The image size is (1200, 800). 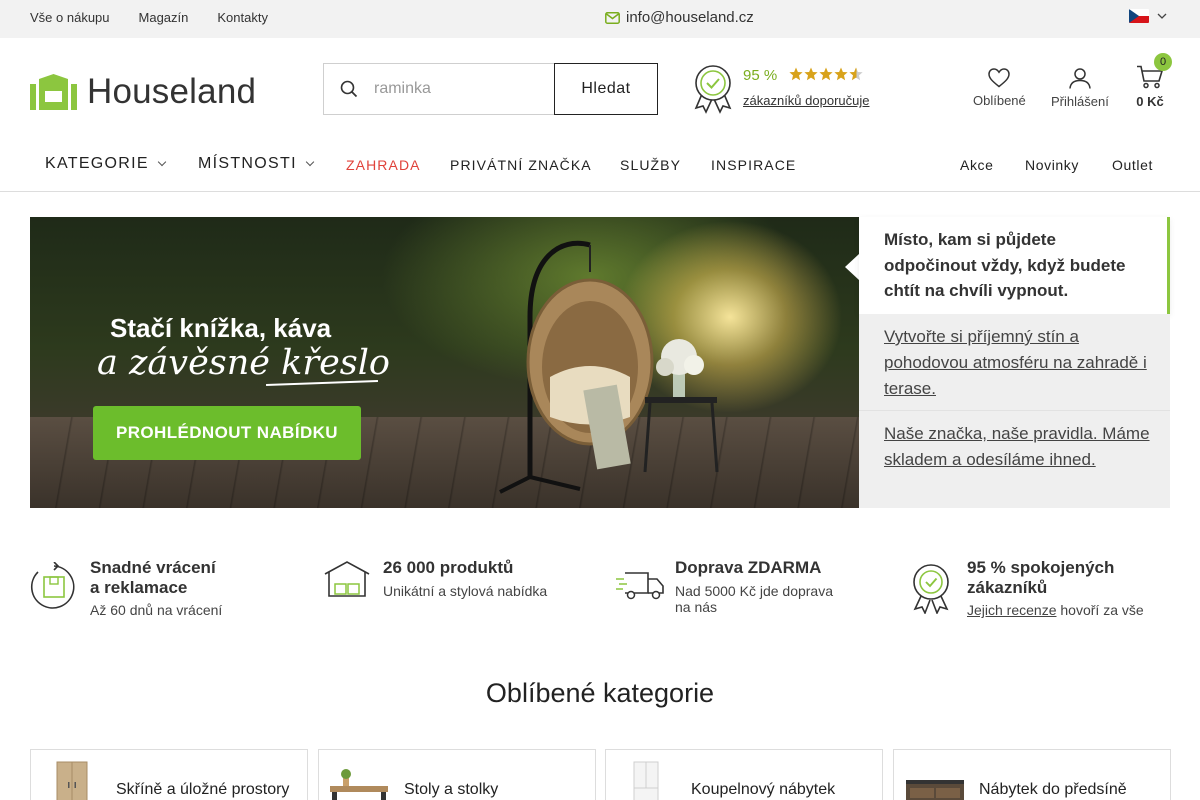 What do you see at coordinates (1053, 789) in the screenshot?
I see `category-label: Nábytek do předsíně` at bounding box center [1053, 789].